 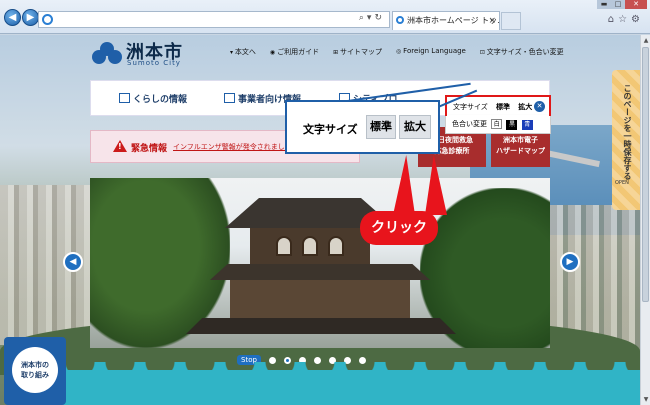 I want to click on gear-icon: ⚙, so click(x=637, y=19).